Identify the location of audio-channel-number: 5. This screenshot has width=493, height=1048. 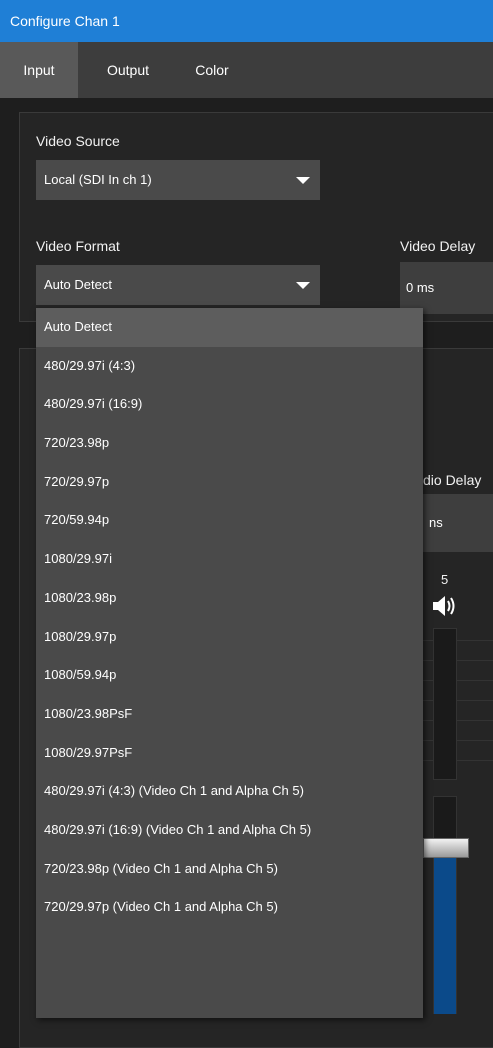
(445, 579).